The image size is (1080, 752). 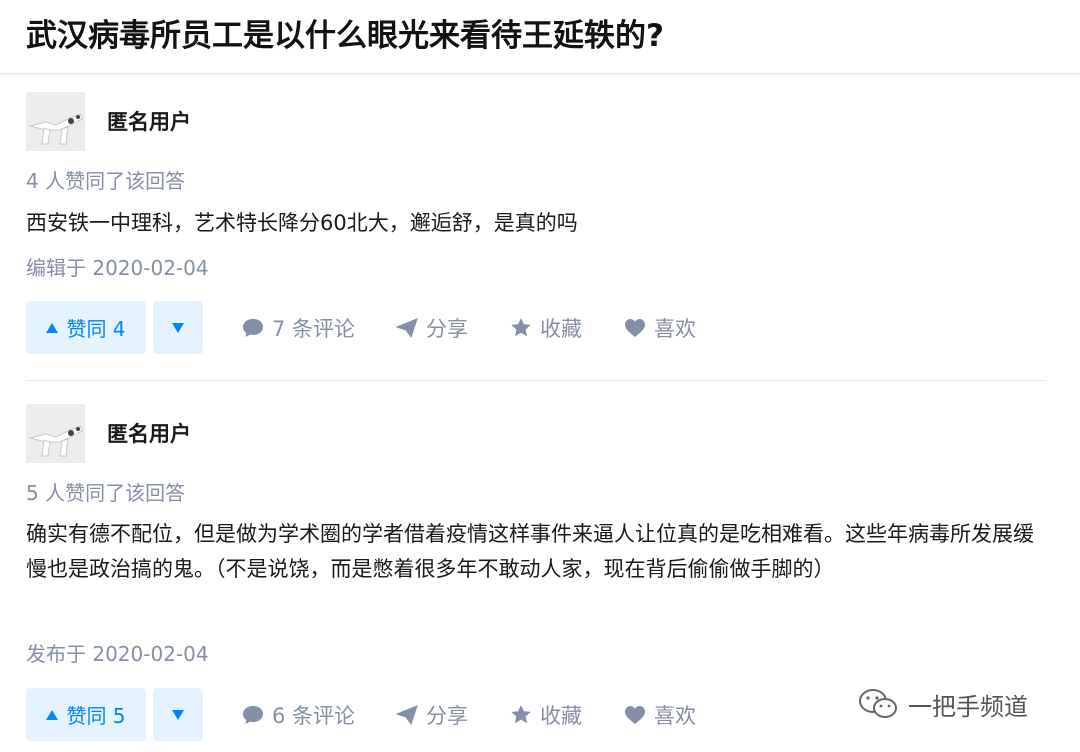 What do you see at coordinates (536, 380) in the screenshot?
I see `answer-divider` at bounding box center [536, 380].